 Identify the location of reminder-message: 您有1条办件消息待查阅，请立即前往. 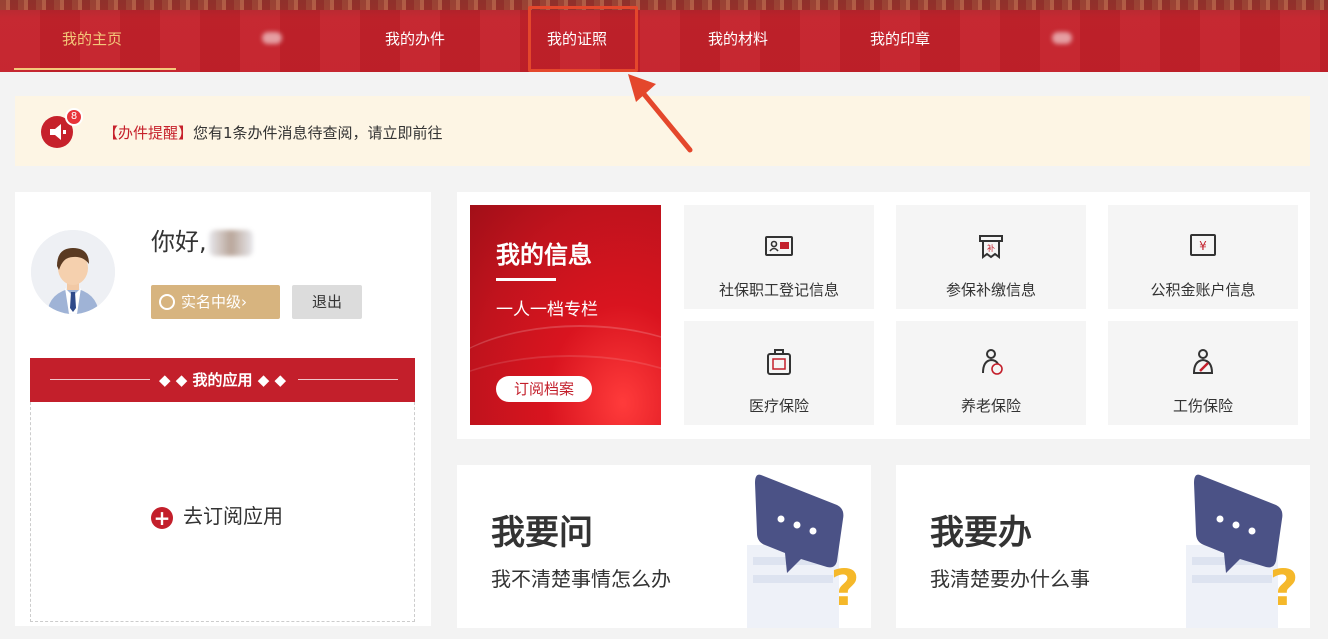
(318, 133).